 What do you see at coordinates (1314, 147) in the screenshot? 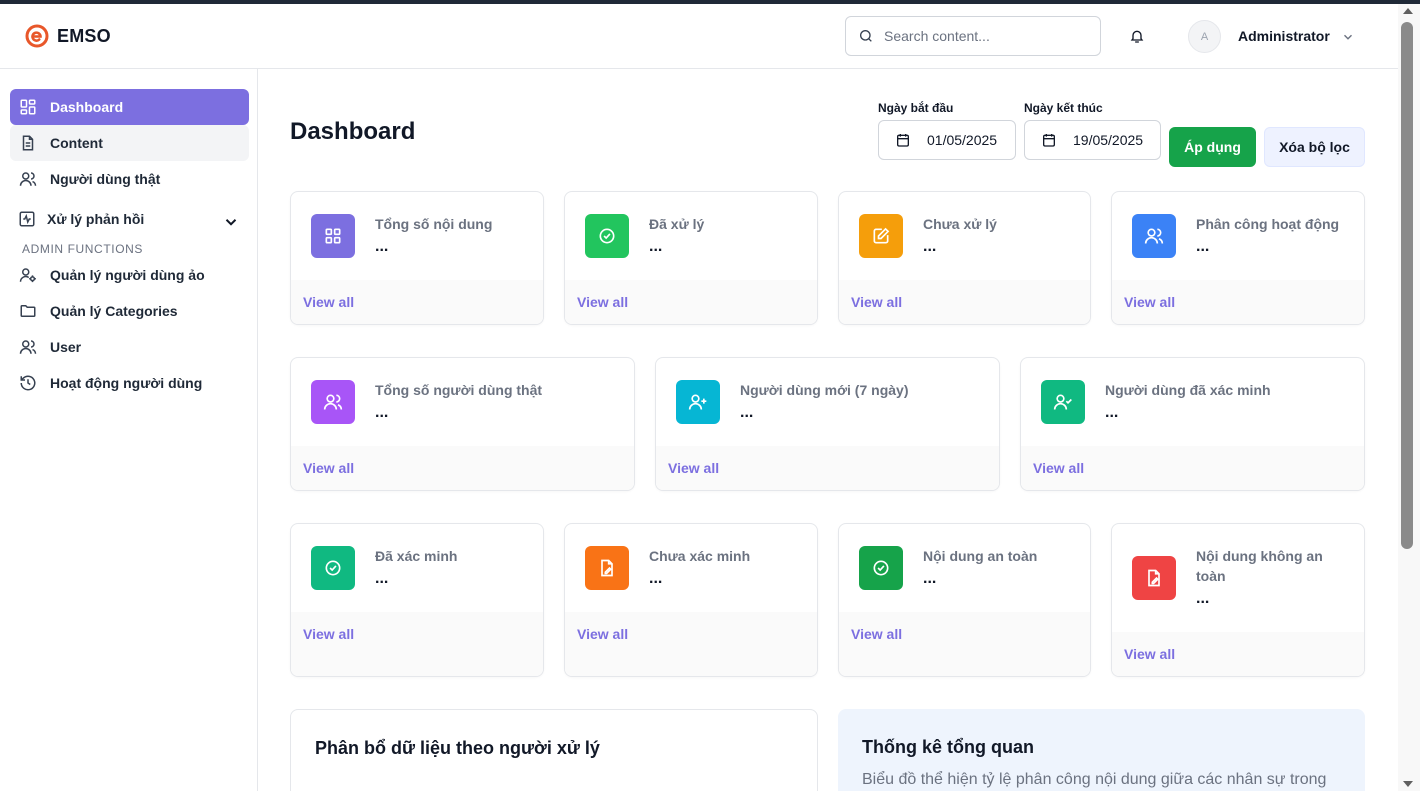
I see `clear-filter-button: Xóa bộ lọc` at bounding box center [1314, 147].